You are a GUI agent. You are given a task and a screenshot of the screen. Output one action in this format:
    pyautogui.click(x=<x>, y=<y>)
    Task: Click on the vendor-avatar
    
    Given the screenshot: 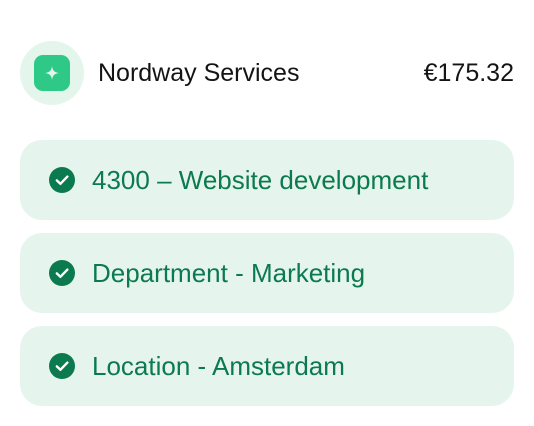 What is the action you would take?
    pyautogui.click(x=52, y=73)
    